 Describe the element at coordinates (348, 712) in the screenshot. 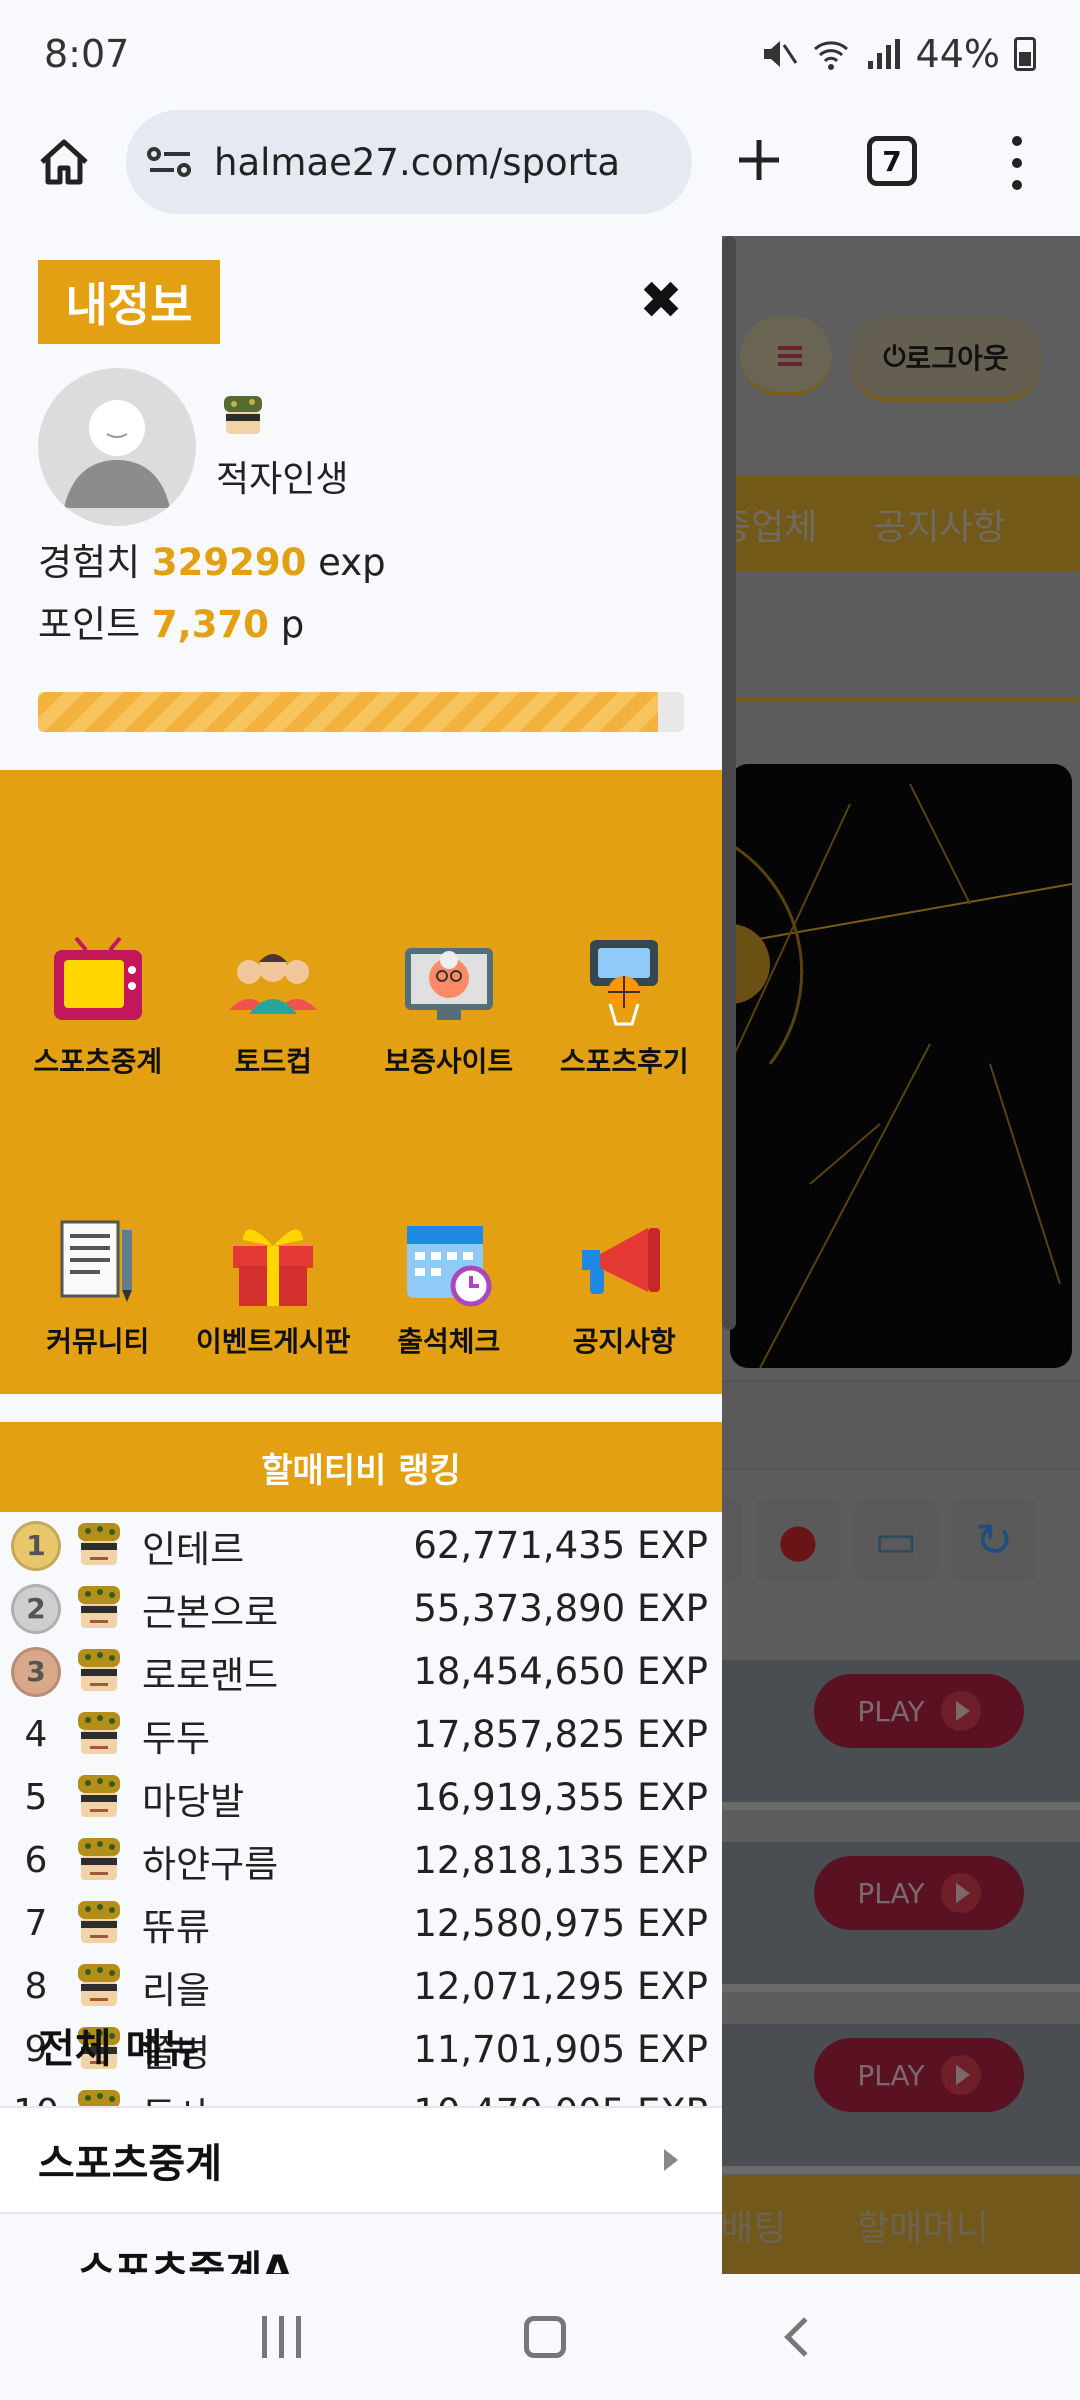

I see `exp-progress-fill` at that location.